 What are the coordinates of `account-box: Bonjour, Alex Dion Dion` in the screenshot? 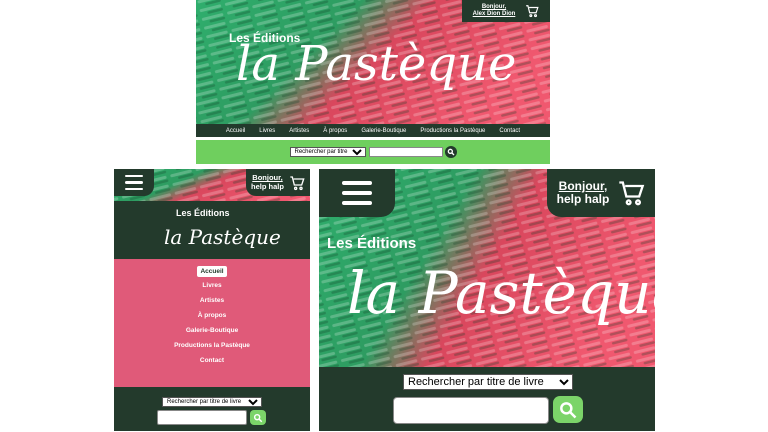 It's located at (506, 11).